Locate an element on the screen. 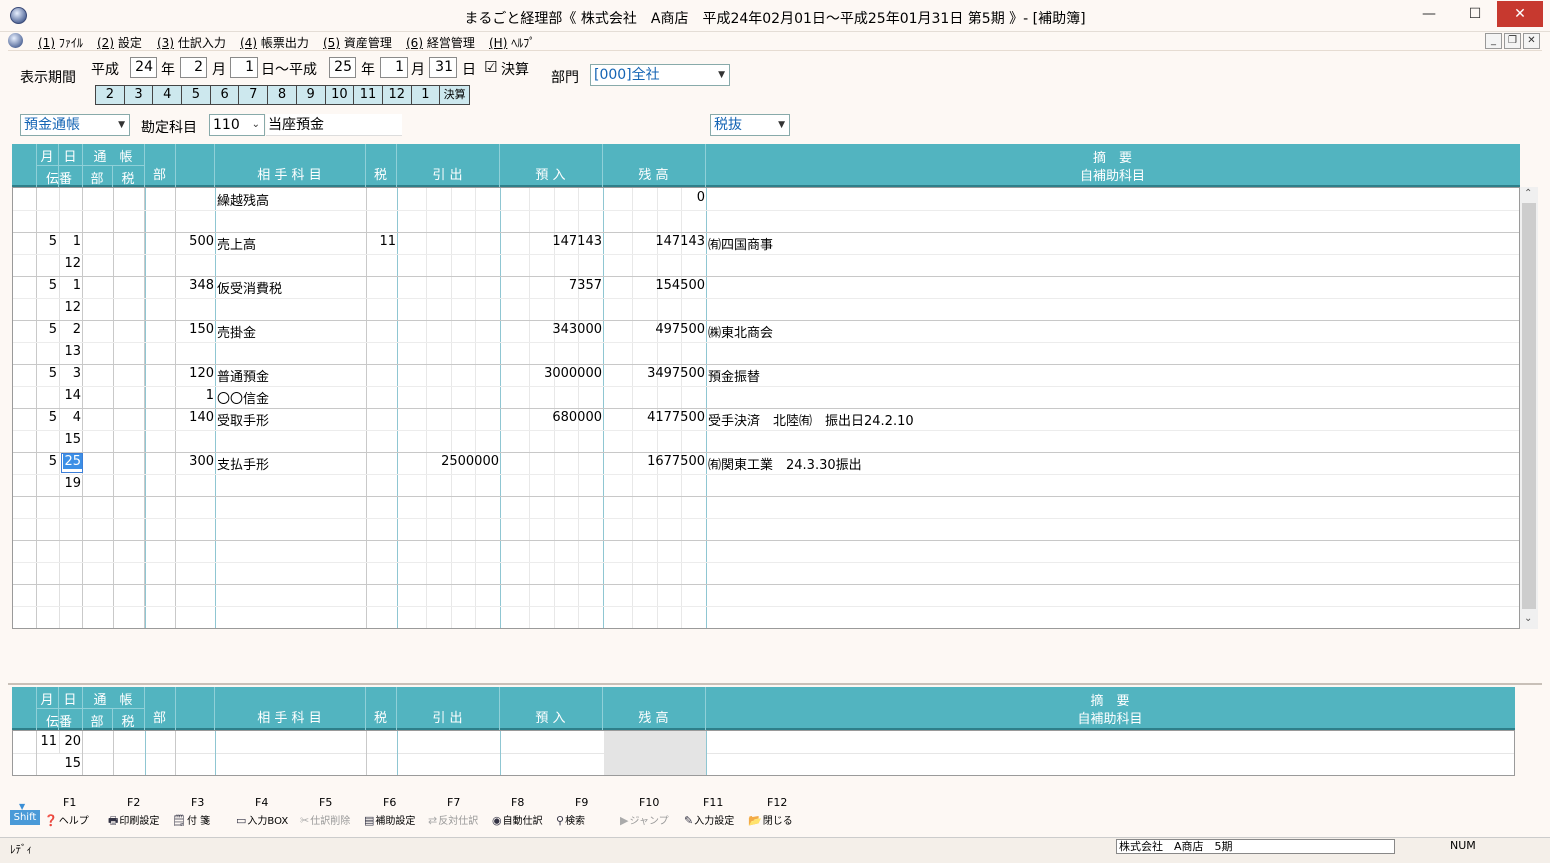 This screenshot has height=863, width=1550. fkey-f10-button: ▶ジャンプ is located at coordinates (651, 820).